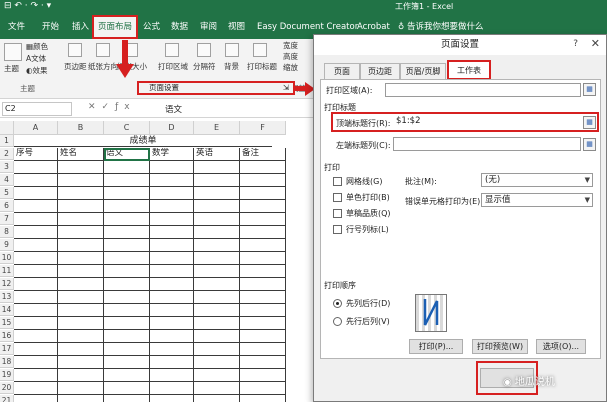 The image size is (607, 402). Describe the element at coordinates (7, 388) in the screenshot. I see `row-header: 20` at that location.